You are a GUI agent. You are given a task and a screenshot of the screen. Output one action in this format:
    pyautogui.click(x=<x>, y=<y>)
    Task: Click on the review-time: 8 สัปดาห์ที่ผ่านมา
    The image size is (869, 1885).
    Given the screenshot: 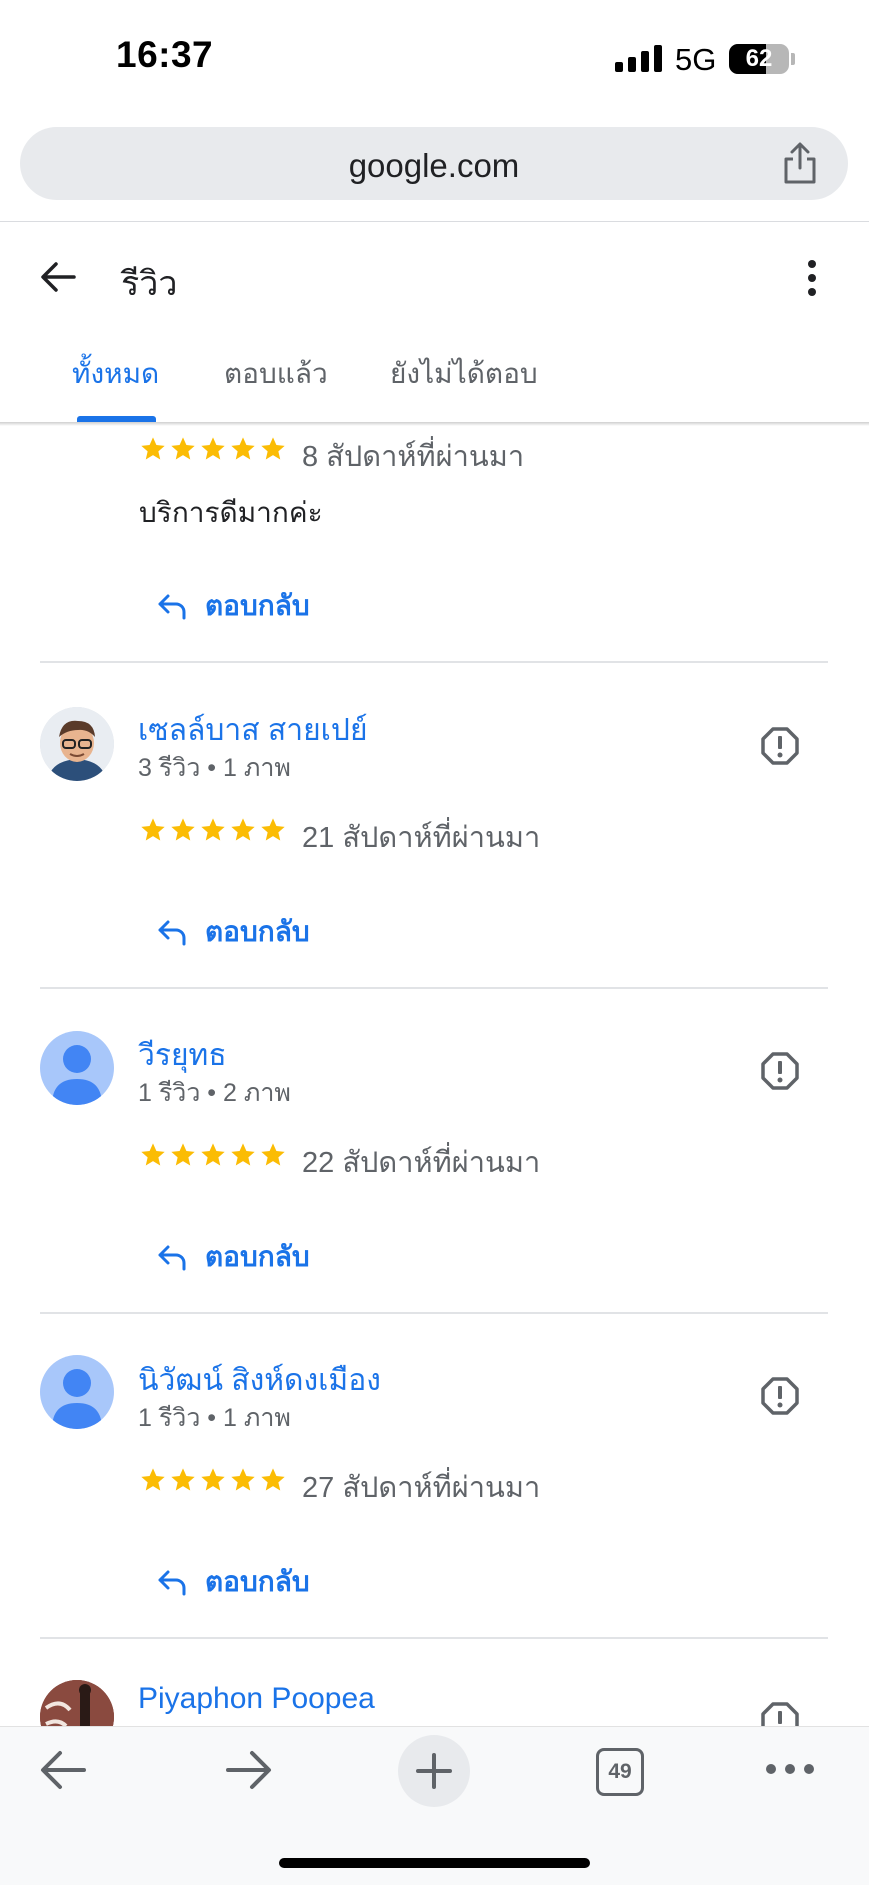 What is the action you would take?
    pyautogui.click(x=413, y=457)
    